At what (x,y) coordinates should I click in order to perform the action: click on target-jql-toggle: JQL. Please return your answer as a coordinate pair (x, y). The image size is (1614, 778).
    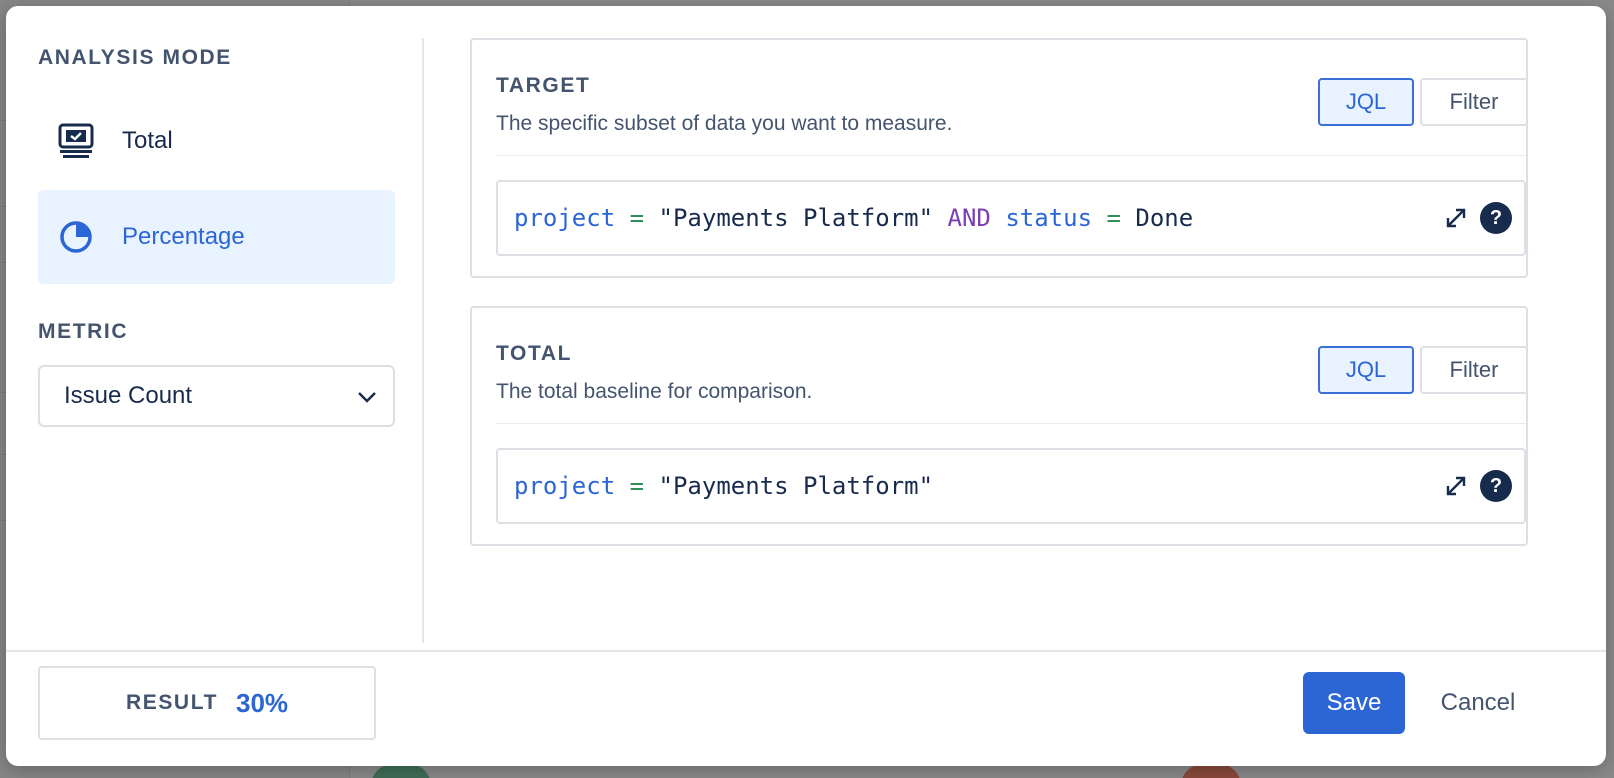
    Looking at the image, I should click on (1366, 102).